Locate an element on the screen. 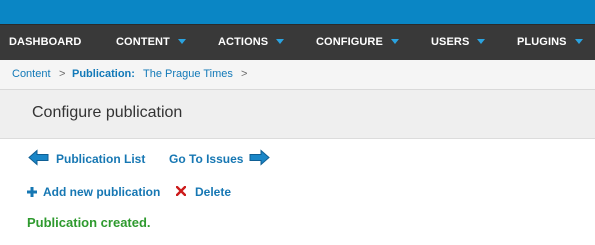  go-to-issues-link: Go To Issues is located at coordinates (206, 159).